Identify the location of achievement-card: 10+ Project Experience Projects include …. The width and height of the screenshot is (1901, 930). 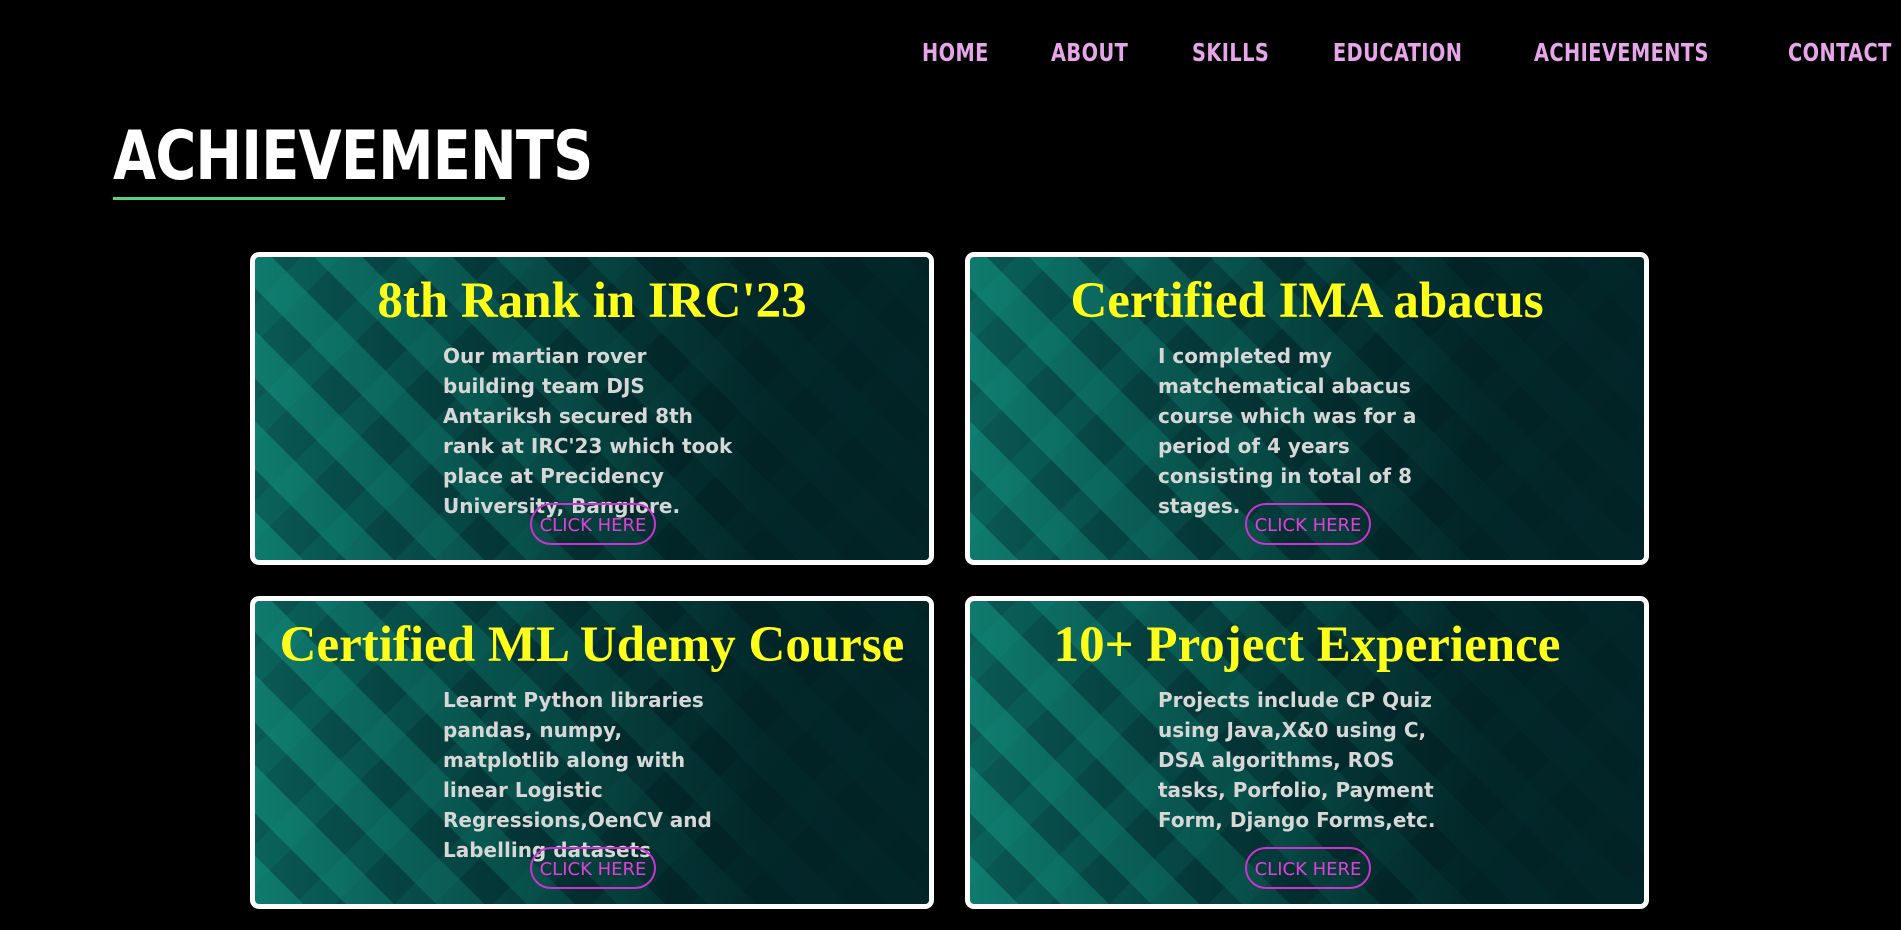
(1307, 752).